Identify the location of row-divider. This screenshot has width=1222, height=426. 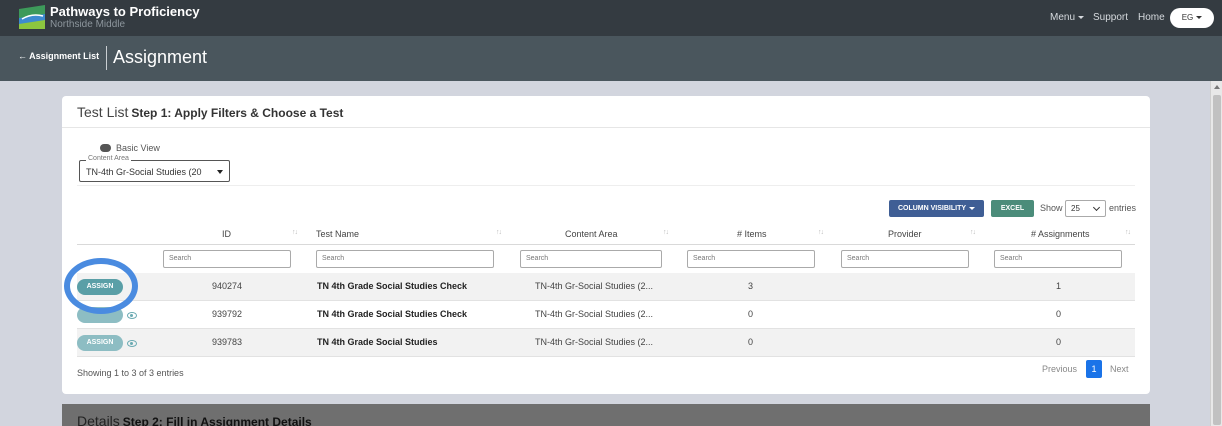
(606, 356).